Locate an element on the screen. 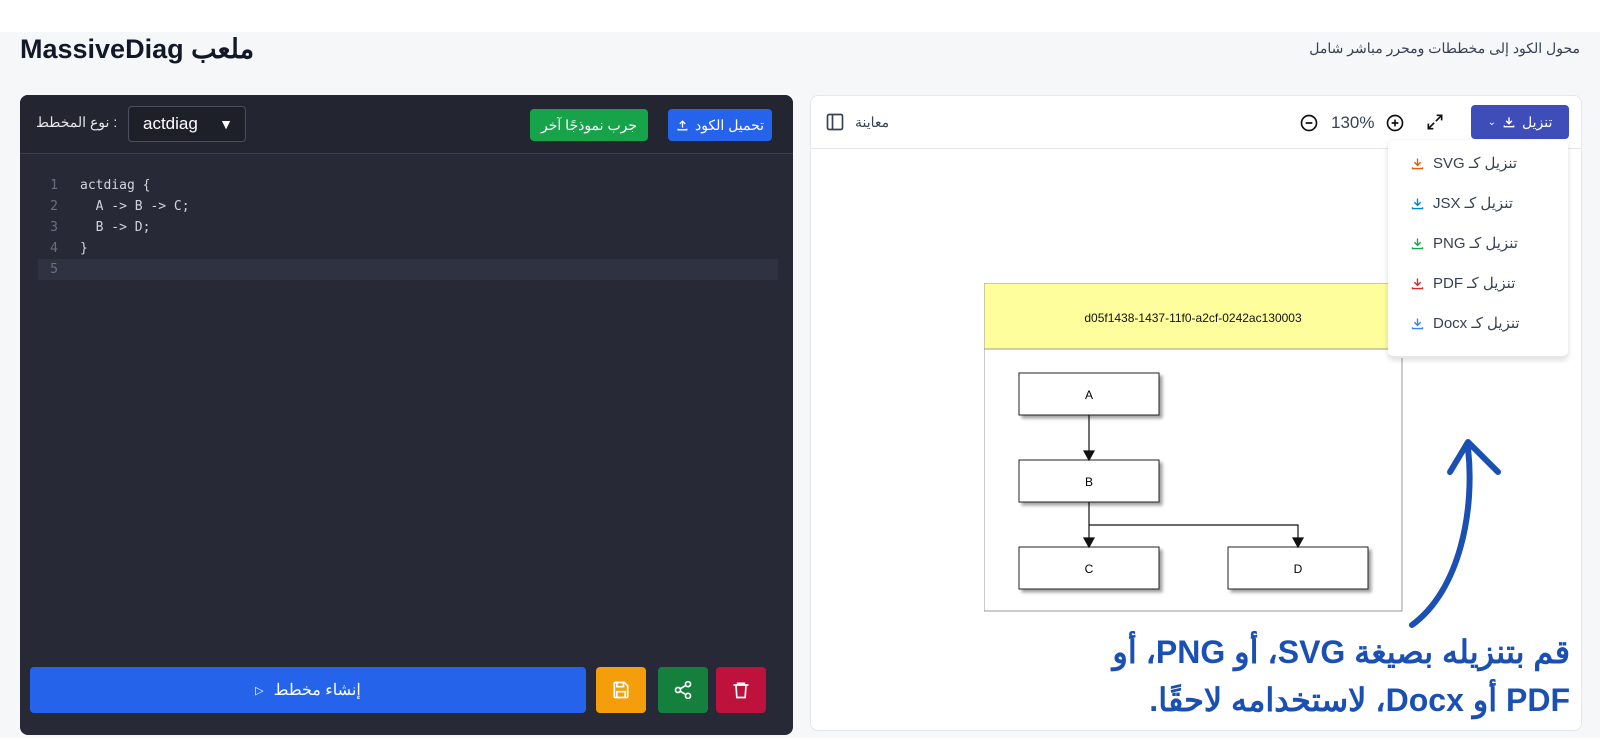  menu-item-label: تنزيل كـ SVG is located at coordinates (1475, 163).